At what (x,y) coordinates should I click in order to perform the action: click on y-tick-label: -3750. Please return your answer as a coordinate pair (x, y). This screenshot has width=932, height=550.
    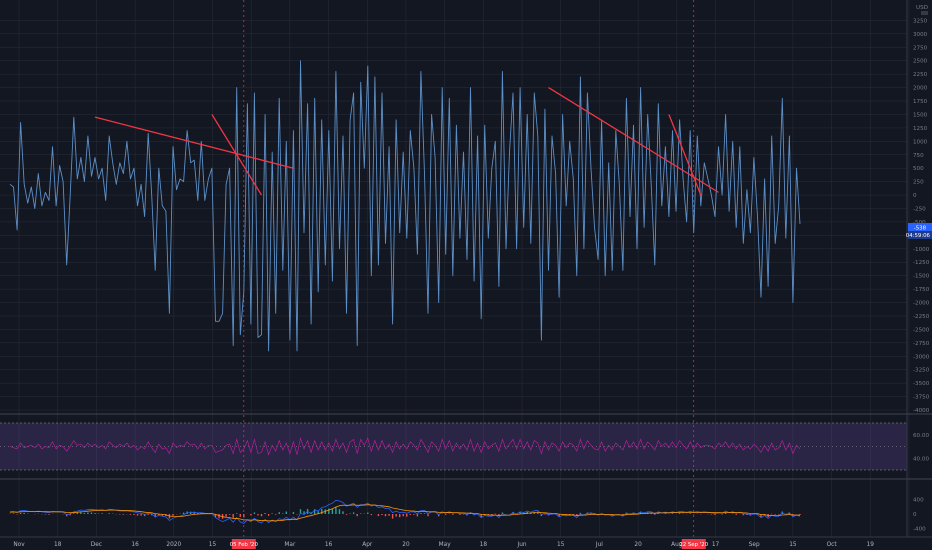
    Looking at the image, I should click on (921, 398).